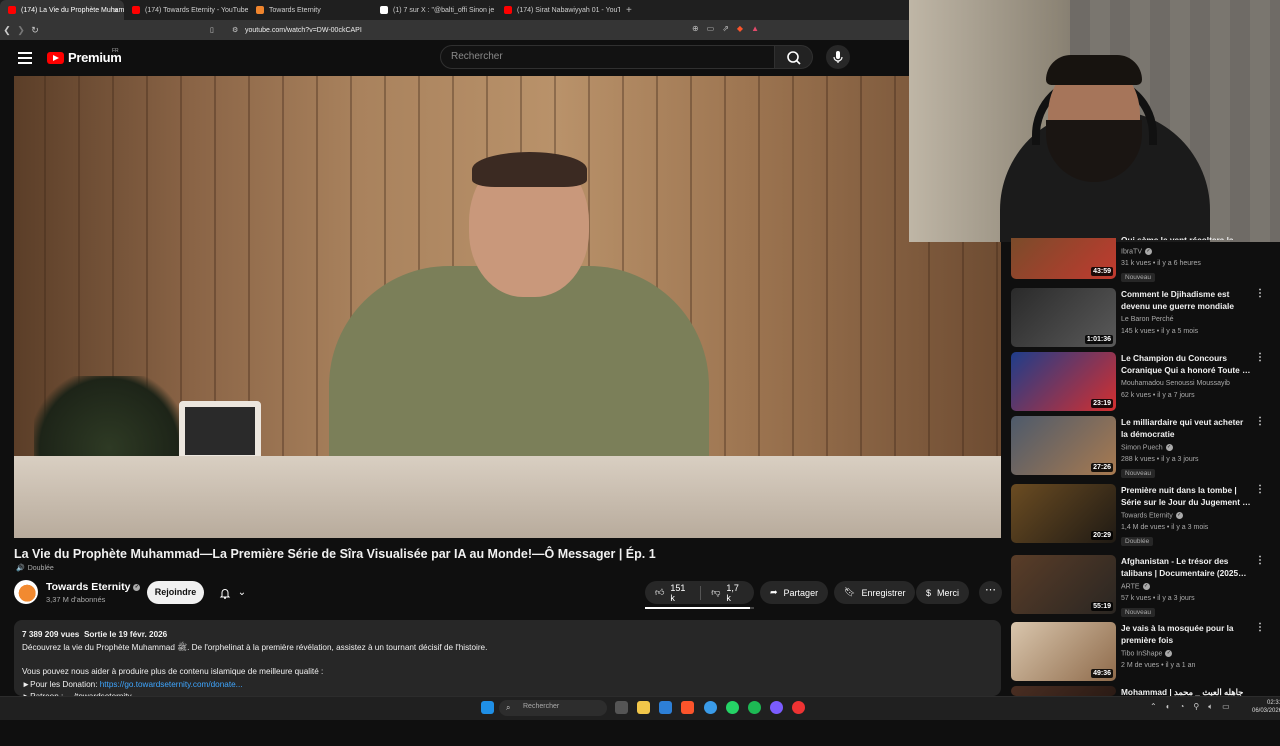 This screenshot has width=1280, height=746. Describe the element at coordinates (1063, 651) in the screenshot. I see `recommendation-thumbnail: 49:36` at that location.